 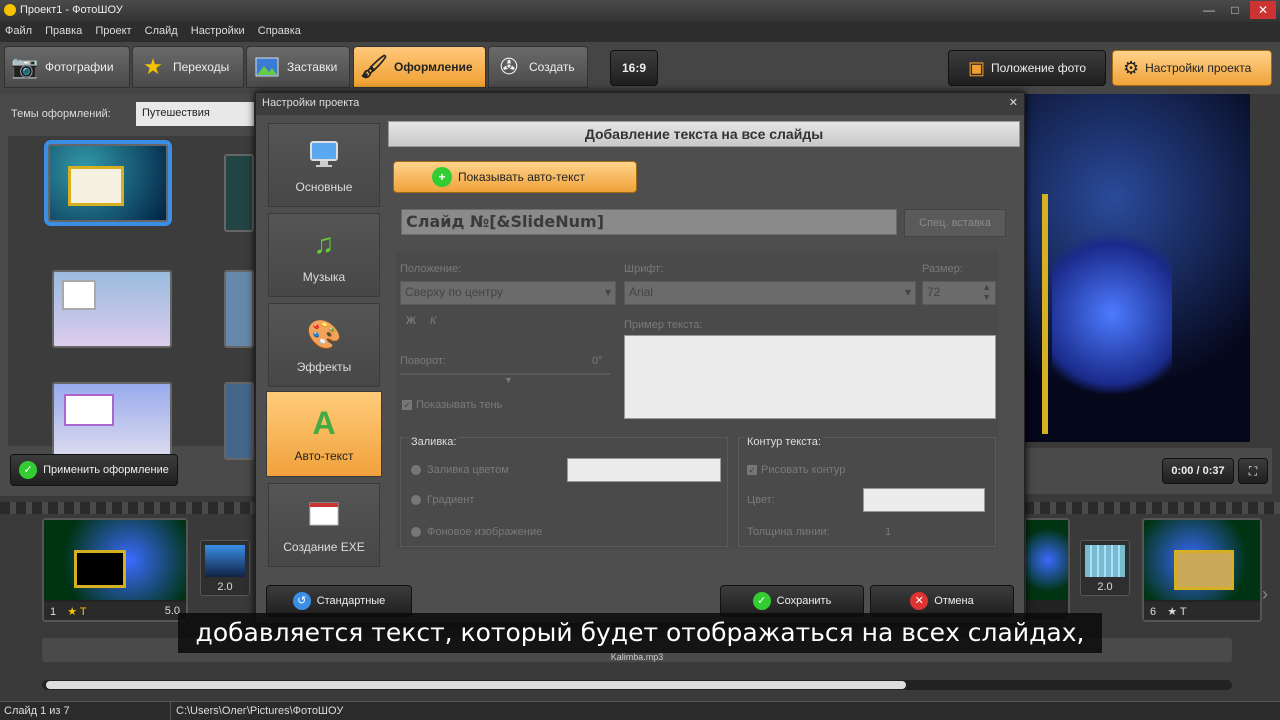 I want to click on show-autotext-button: + Показывать авто-текст, so click(x=515, y=177).